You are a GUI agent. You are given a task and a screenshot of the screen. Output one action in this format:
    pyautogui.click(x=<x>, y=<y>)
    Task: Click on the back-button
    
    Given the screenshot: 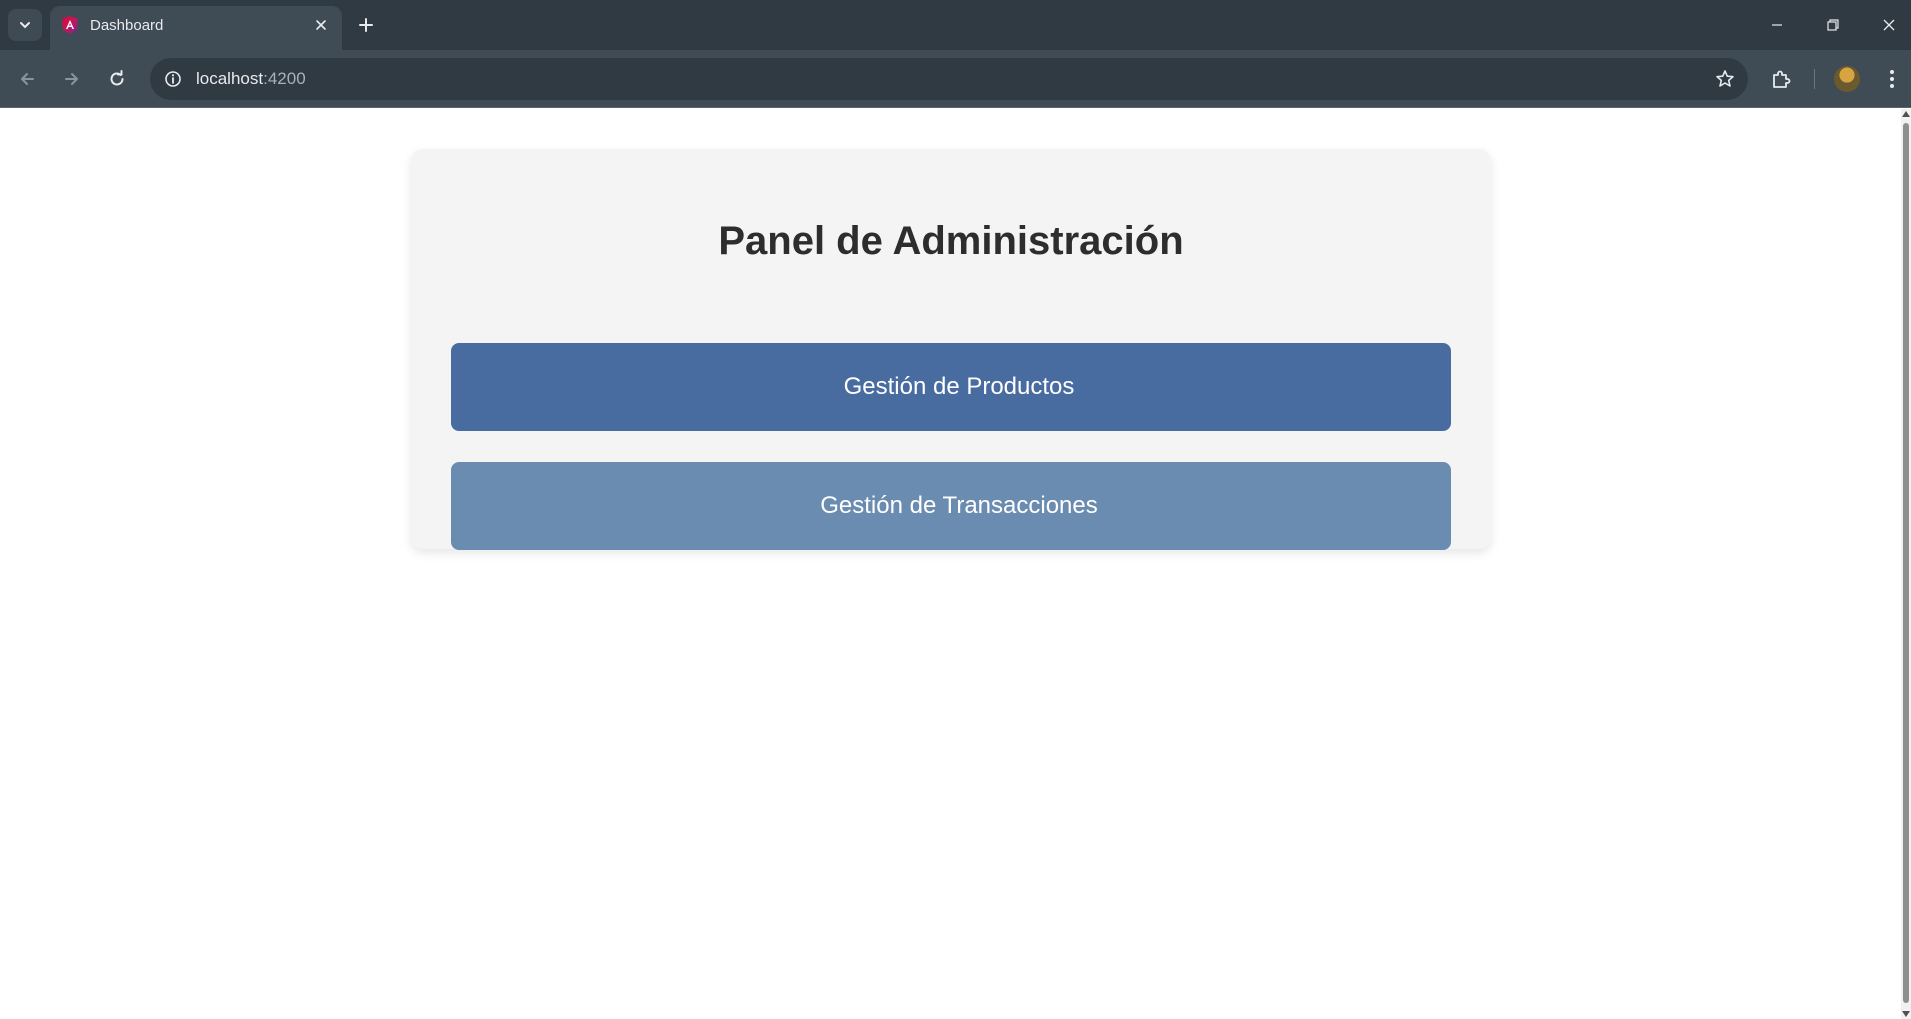 What is the action you would take?
    pyautogui.click(x=27, y=79)
    